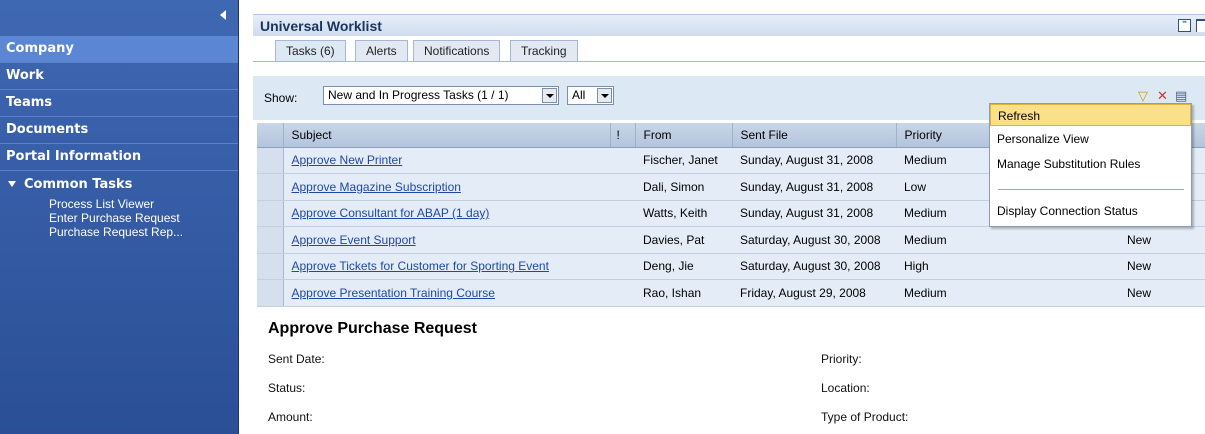 The height and width of the screenshot is (434, 1205). What do you see at coordinates (372, 328) in the screenshot?
I see `detail-title: Approve Purchase Request` at bounding box center [372, 328].